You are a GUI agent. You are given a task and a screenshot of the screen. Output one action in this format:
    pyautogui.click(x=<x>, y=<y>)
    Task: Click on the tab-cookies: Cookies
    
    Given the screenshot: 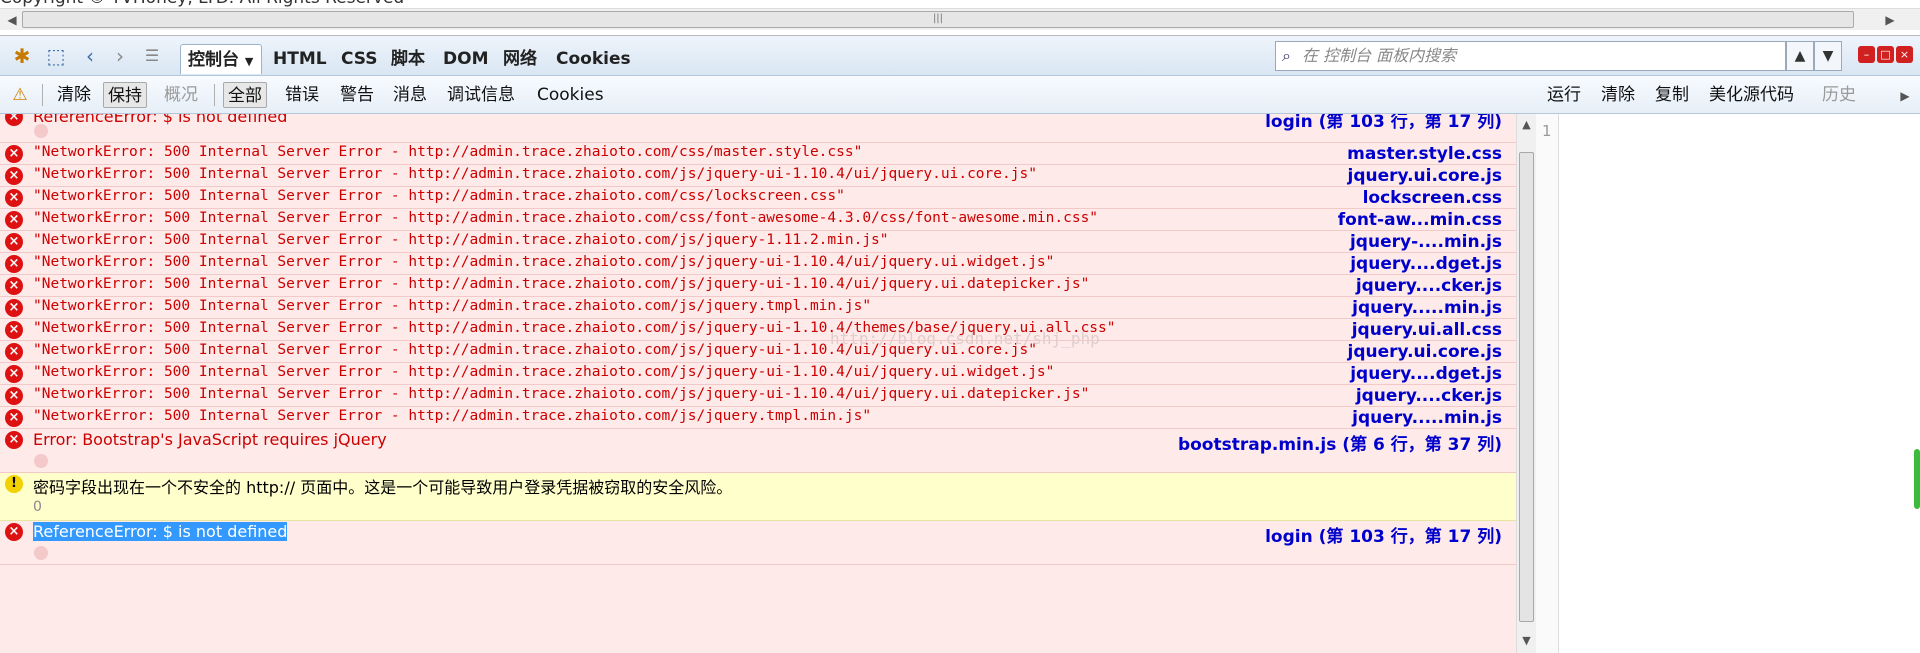 What is the action you would take?
    pyautogui.click(x=593, y=59)
    